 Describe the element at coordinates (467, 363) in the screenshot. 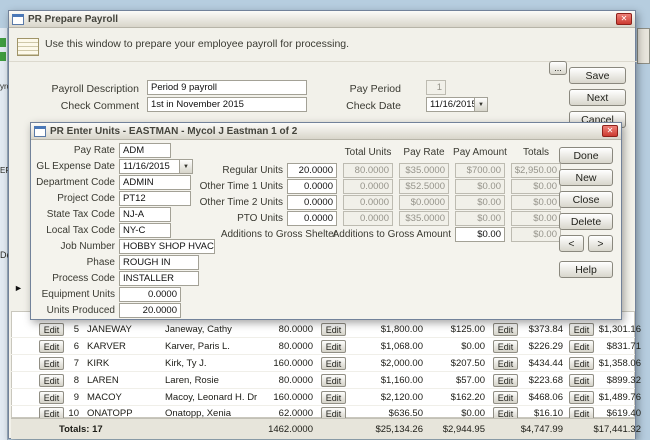

I see `deduction-amount: $207.50` at that location.